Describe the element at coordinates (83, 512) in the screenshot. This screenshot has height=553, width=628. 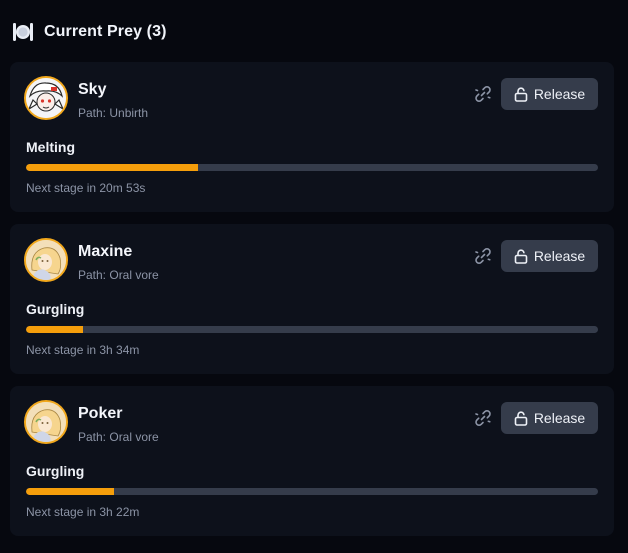
I see `next-stage-text: Next stage in 3h 22m` at that location.